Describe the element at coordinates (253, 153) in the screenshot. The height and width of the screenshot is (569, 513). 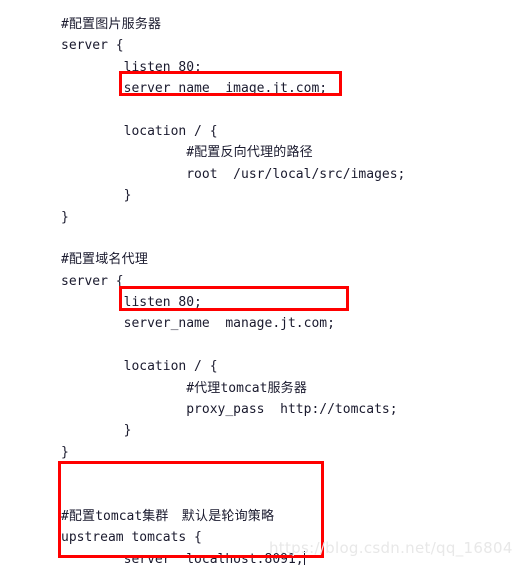
I see `cjk-run: 配置反向代理的路径` at that location.